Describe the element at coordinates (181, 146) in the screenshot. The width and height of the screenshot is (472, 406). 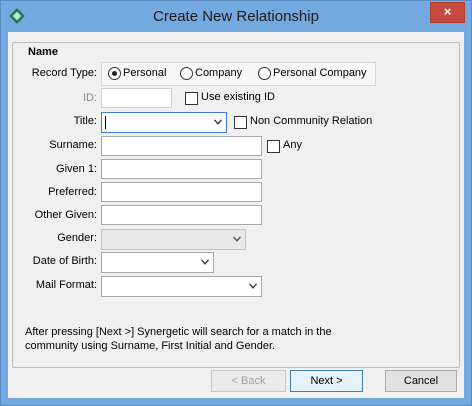
I see `surname-input` at that location.